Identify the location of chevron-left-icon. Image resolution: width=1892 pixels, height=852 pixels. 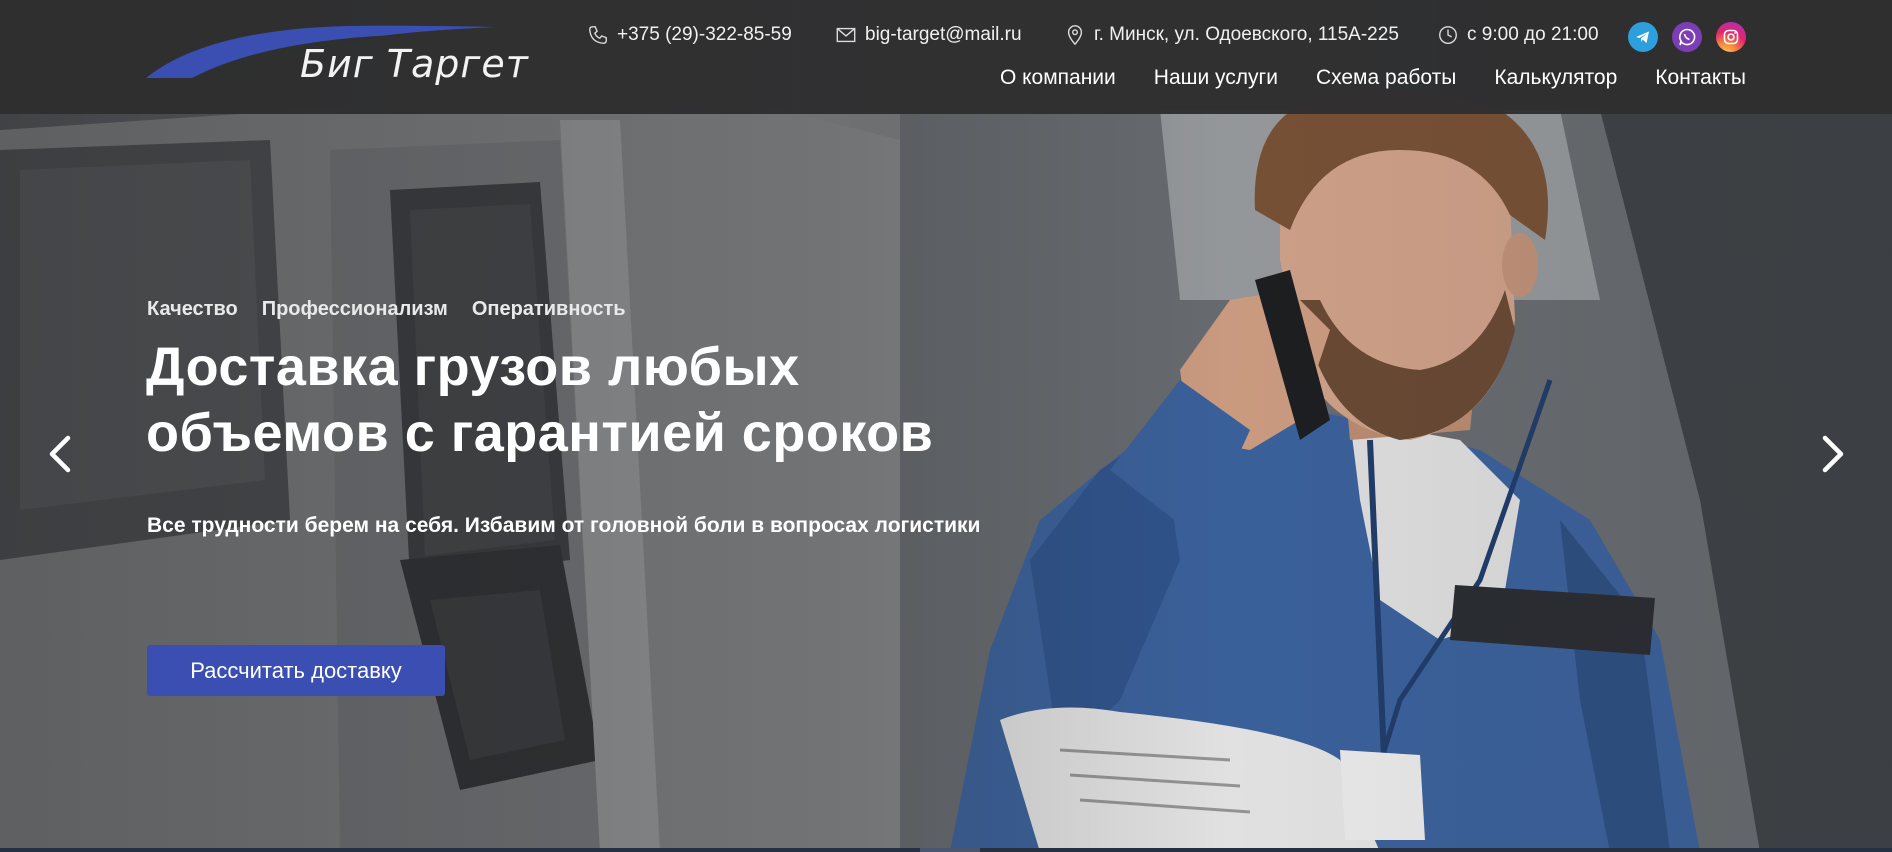
(60, 454).